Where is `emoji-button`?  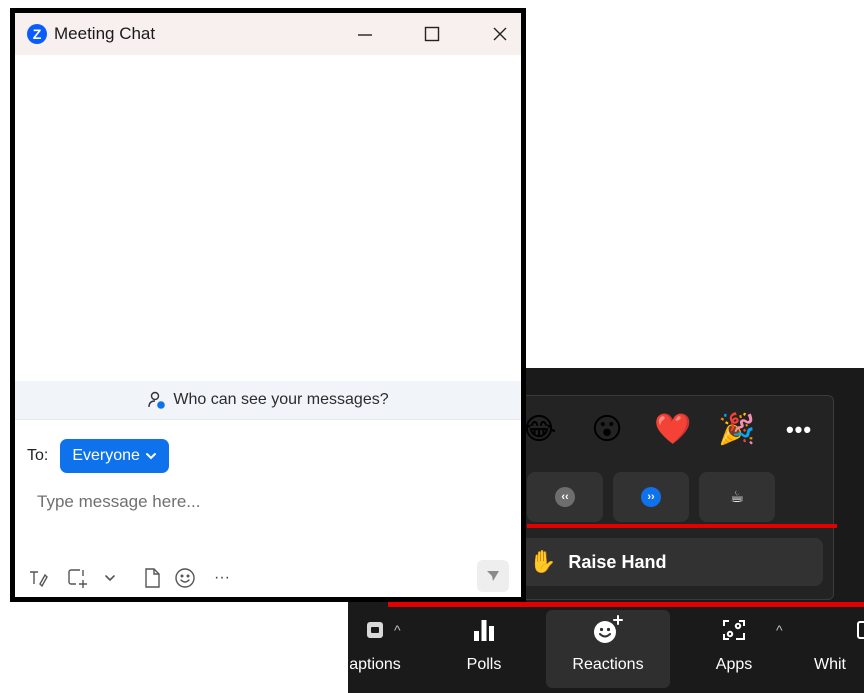
emoji-button is located at coordinates (185, 578).